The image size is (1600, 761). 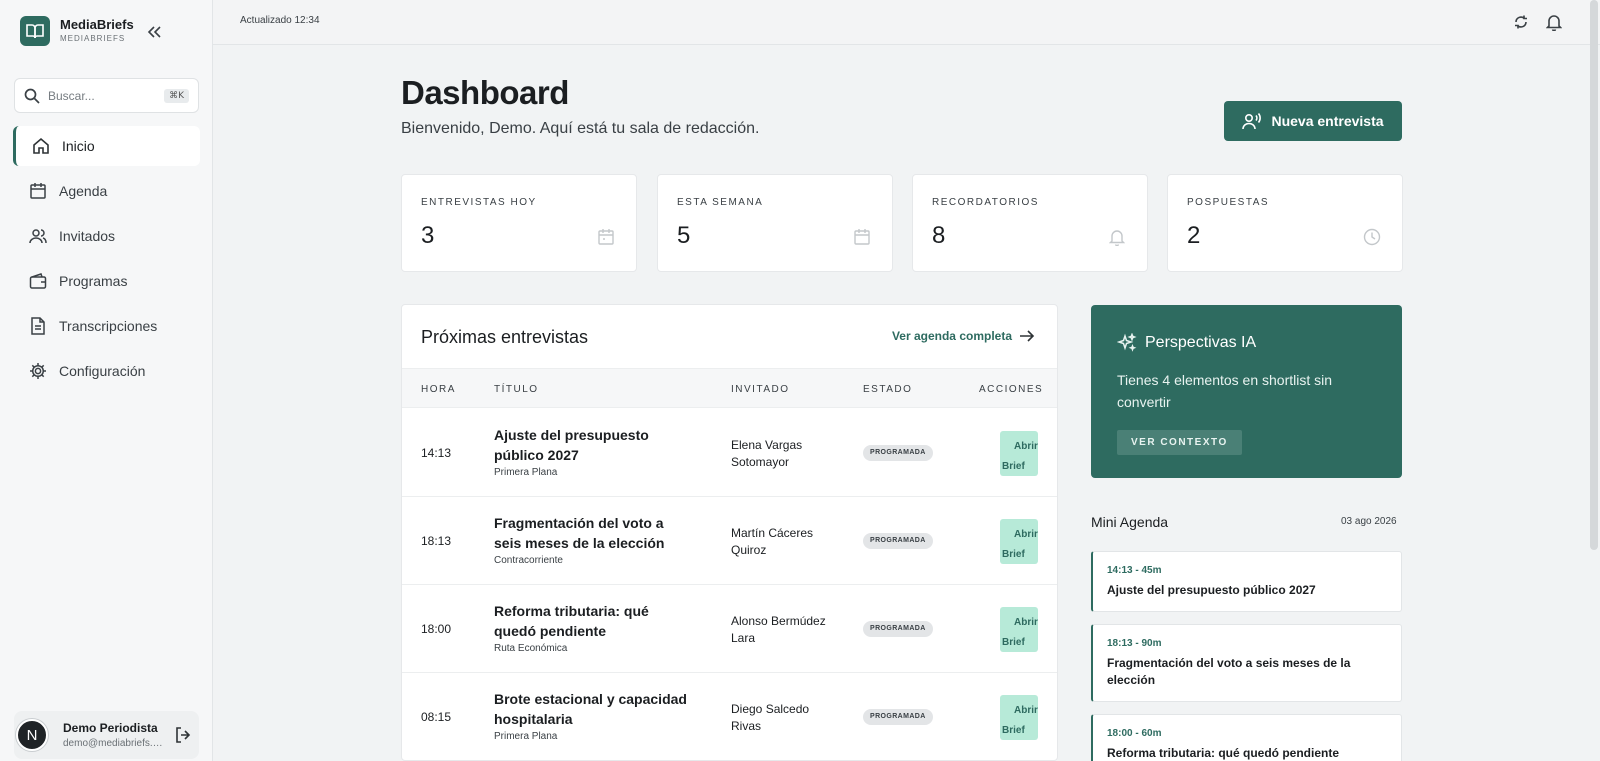 I want to click on page-title: Dashboard, so click(x=485, y=92).